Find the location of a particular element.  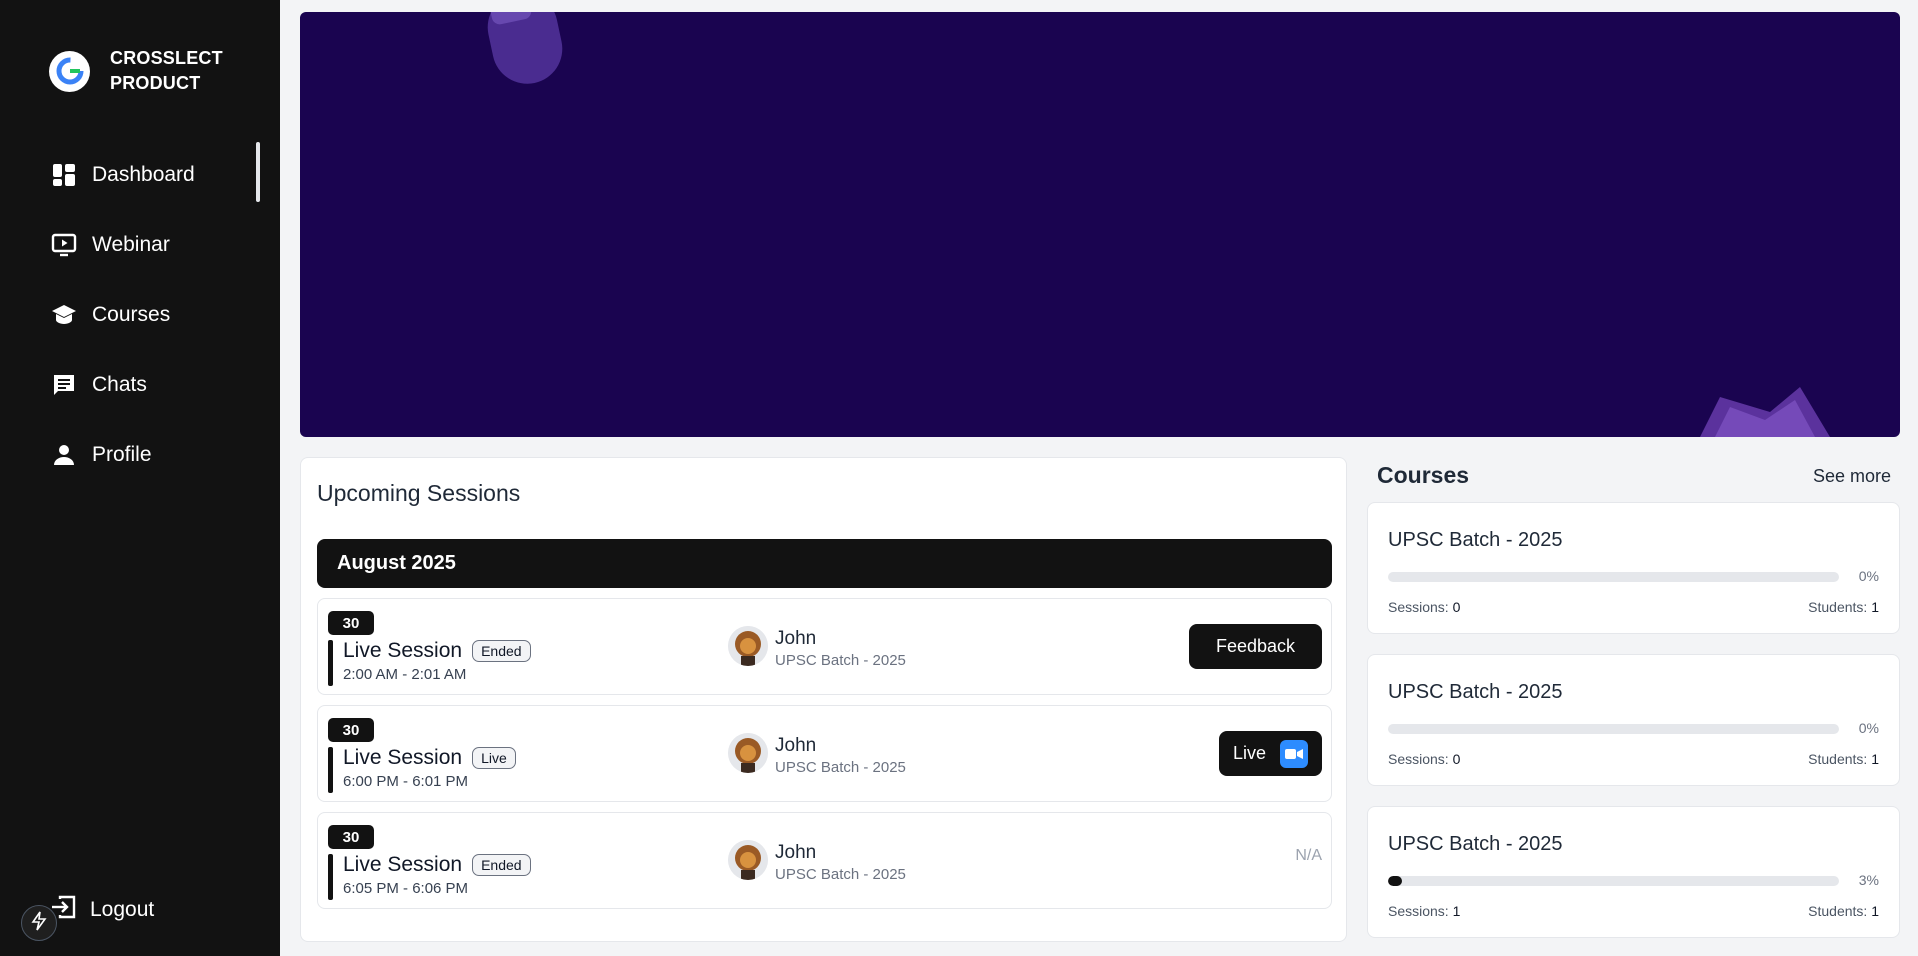

lightning-icon is located at coordinates (39, 923).